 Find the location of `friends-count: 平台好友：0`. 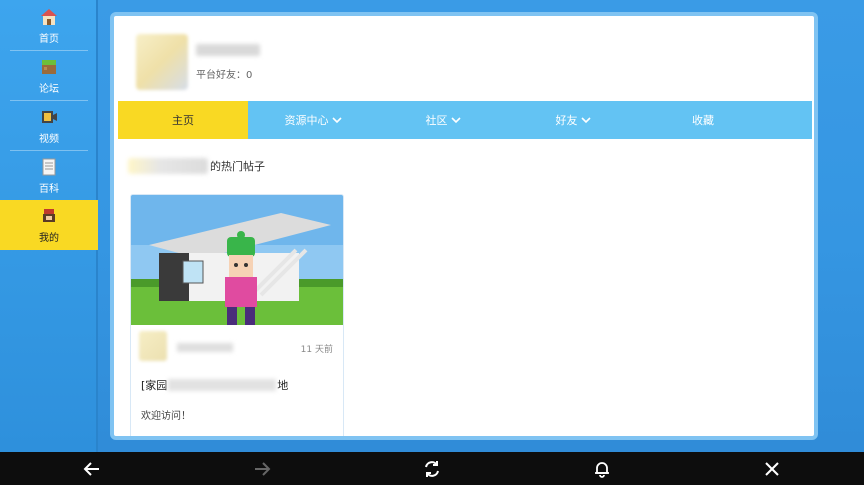

friends-count: 平台好友：0 is located at coordinates (224, 75).